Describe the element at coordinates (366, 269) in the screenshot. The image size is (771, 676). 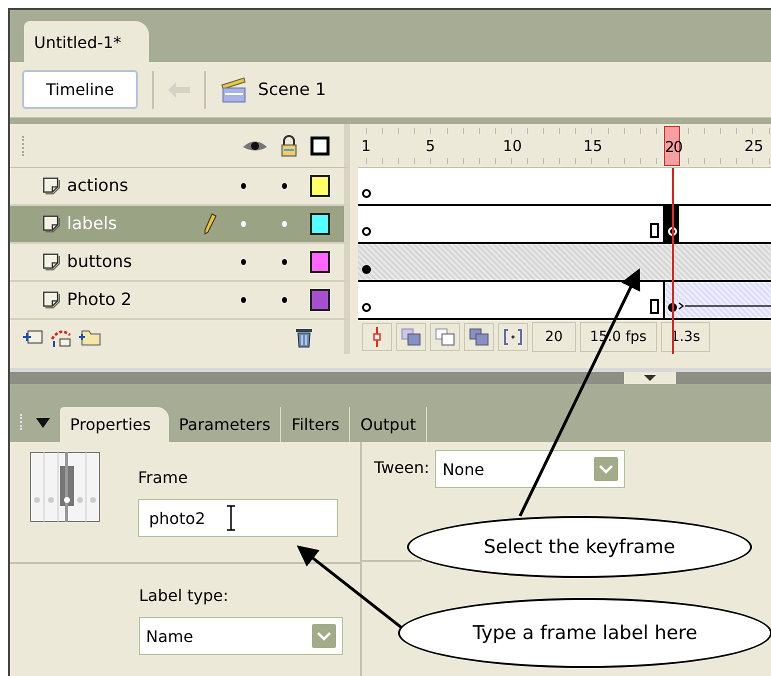
I see `keyframe-dot` at that location.